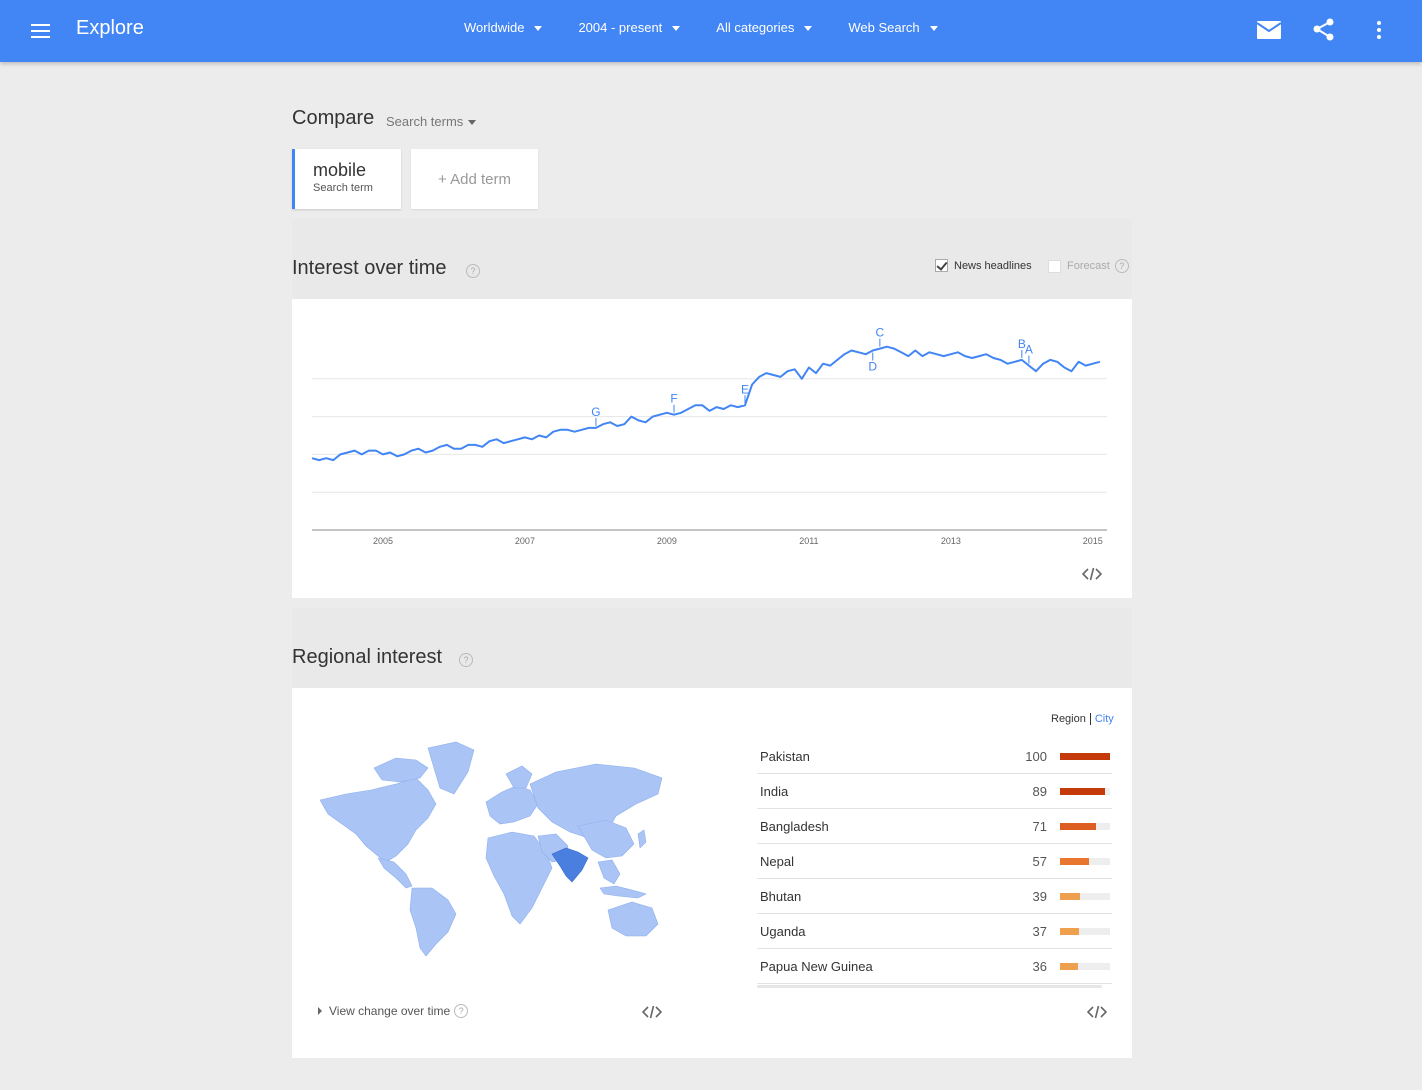  Describe the element at coordinates (1039, 826) in the screenshot. I see `region-value: 71` at that location.